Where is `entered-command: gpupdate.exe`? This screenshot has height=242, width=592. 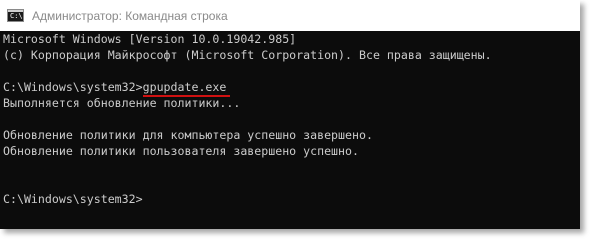
entered-command: gpupdate.exe is located at coordinates (186, 88).